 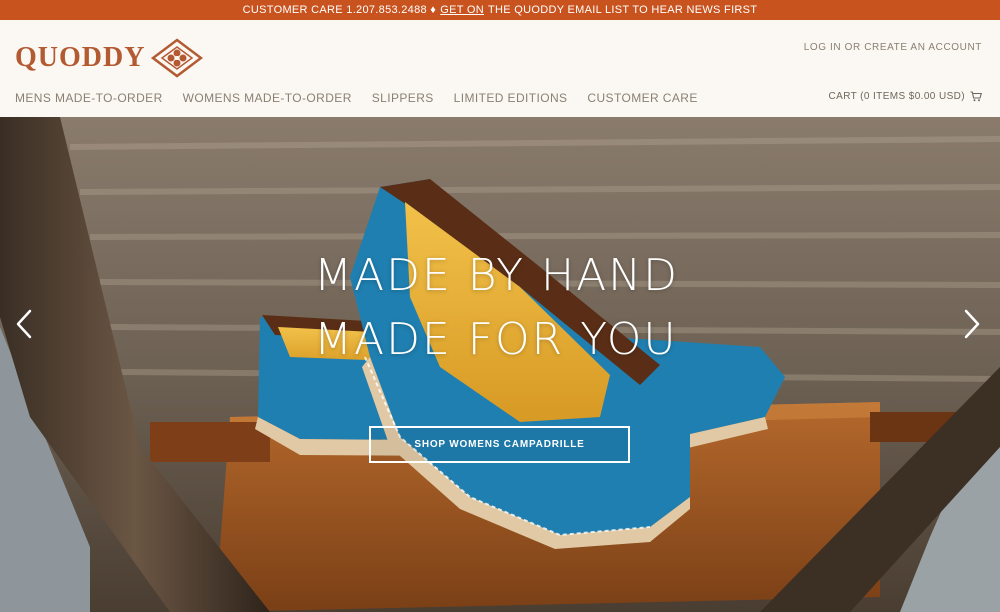 What do you see at coordinates (823, 47) in the screenshot?
I see `login-link: LOG IN` at bounding box center [823, 47].